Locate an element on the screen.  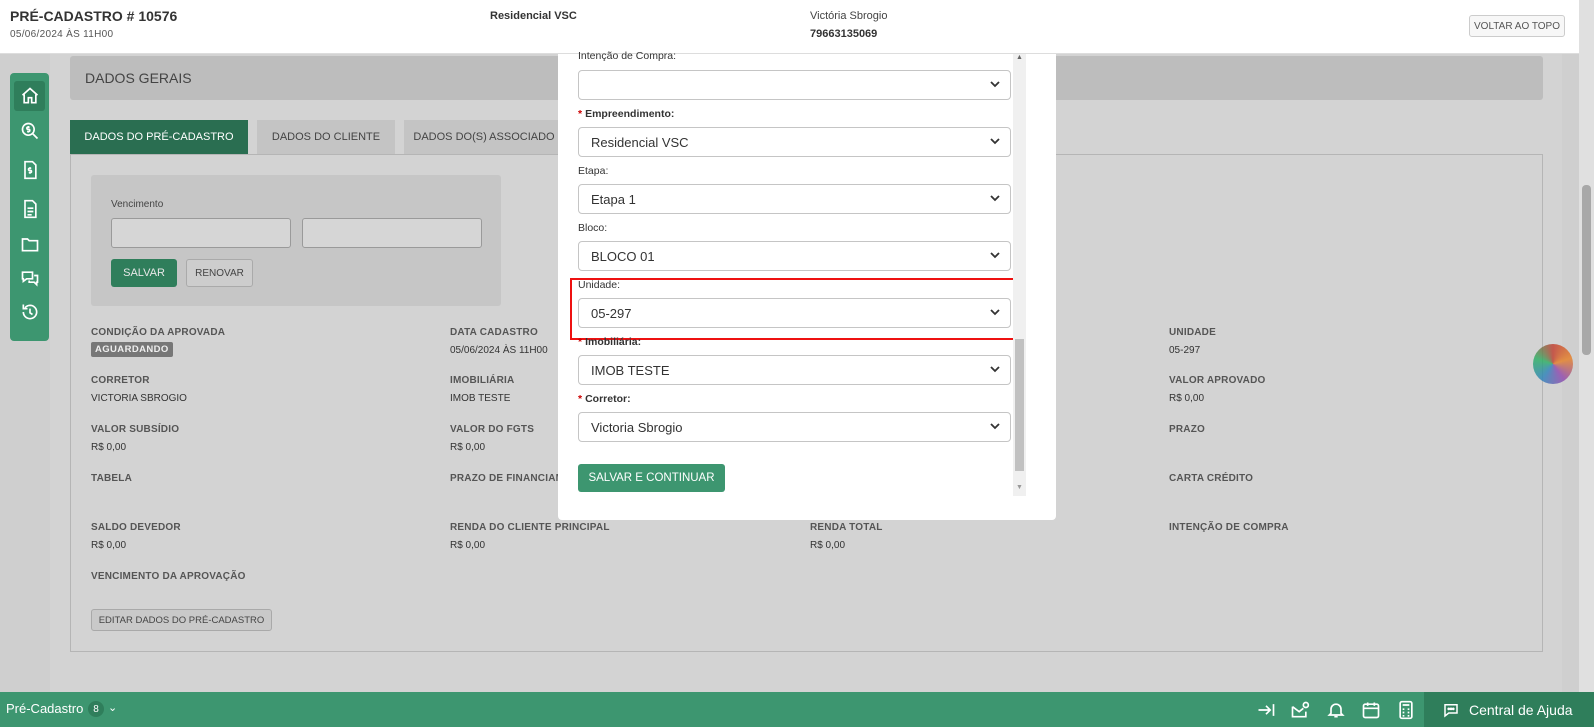
vencimento-label: Vencimento is located at coordinates (137, 204).